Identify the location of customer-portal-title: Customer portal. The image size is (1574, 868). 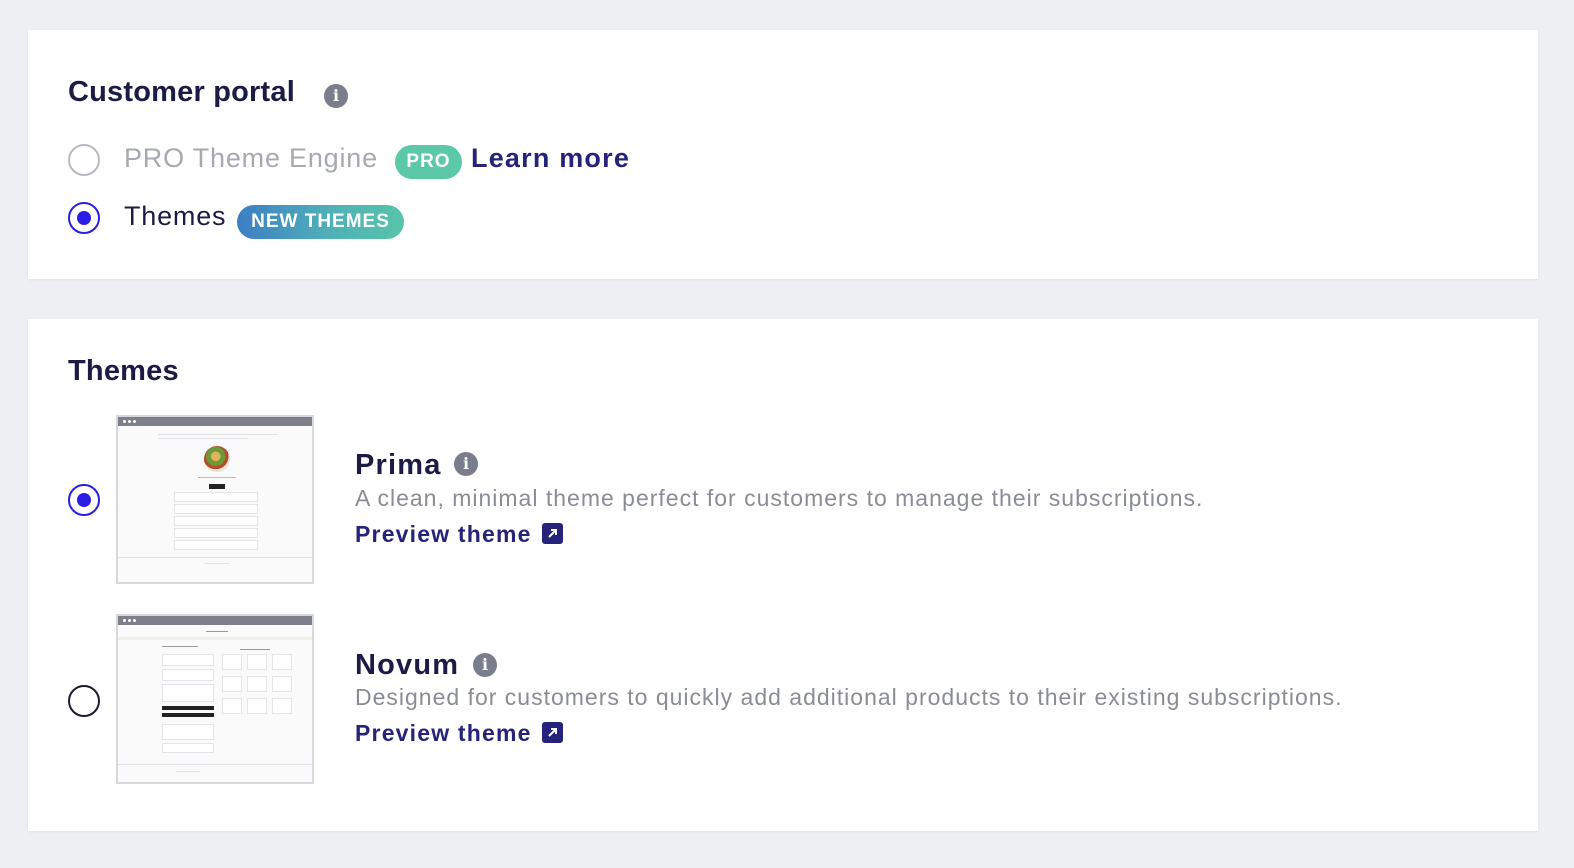
(181, 92).